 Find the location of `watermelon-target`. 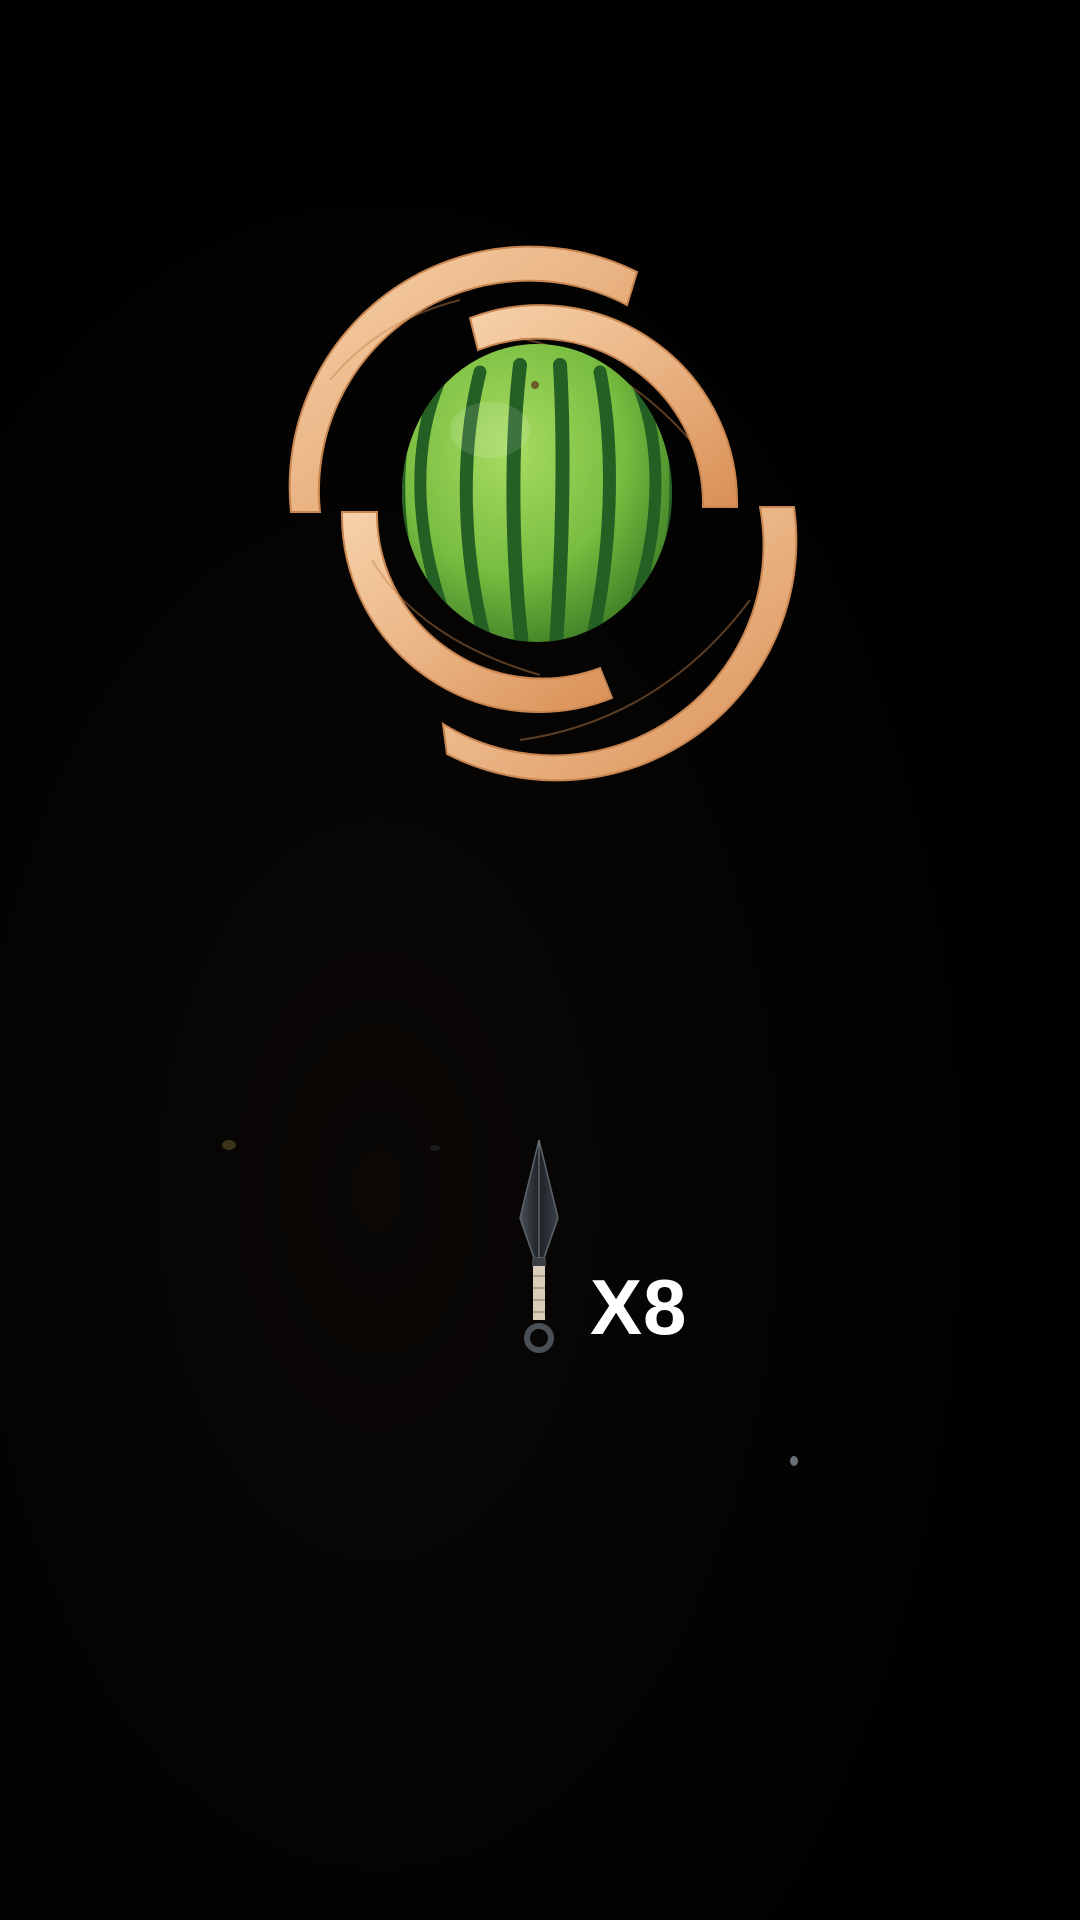

watermelon-target is located at coordinates (537, 494).